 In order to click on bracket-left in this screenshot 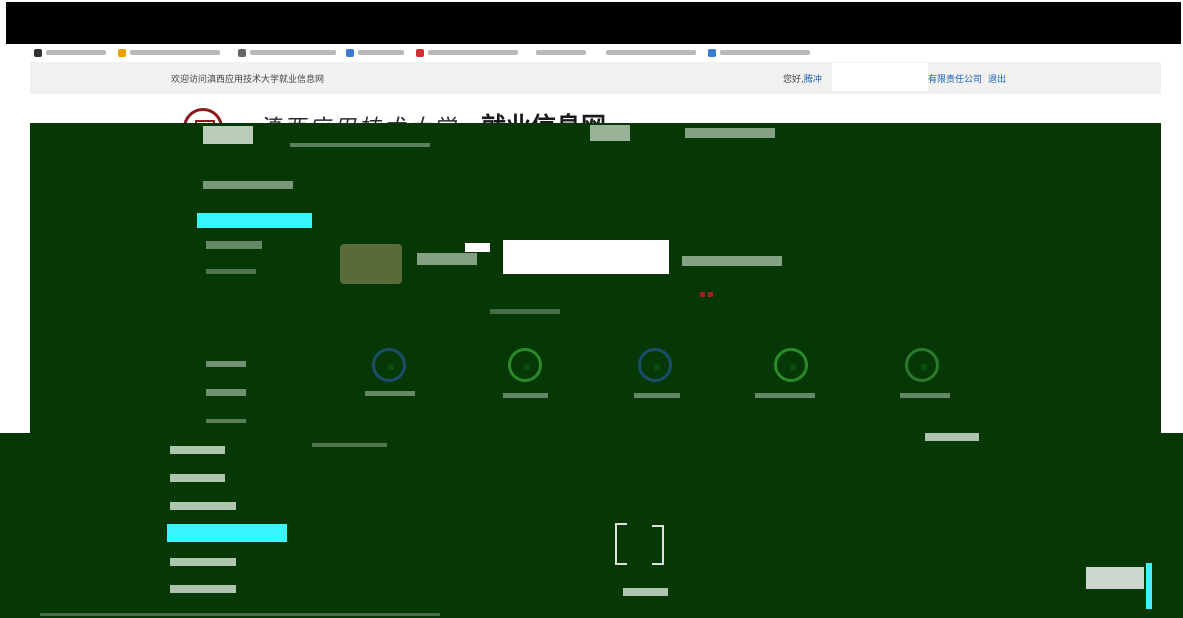, I will do `click(621, 544)`.